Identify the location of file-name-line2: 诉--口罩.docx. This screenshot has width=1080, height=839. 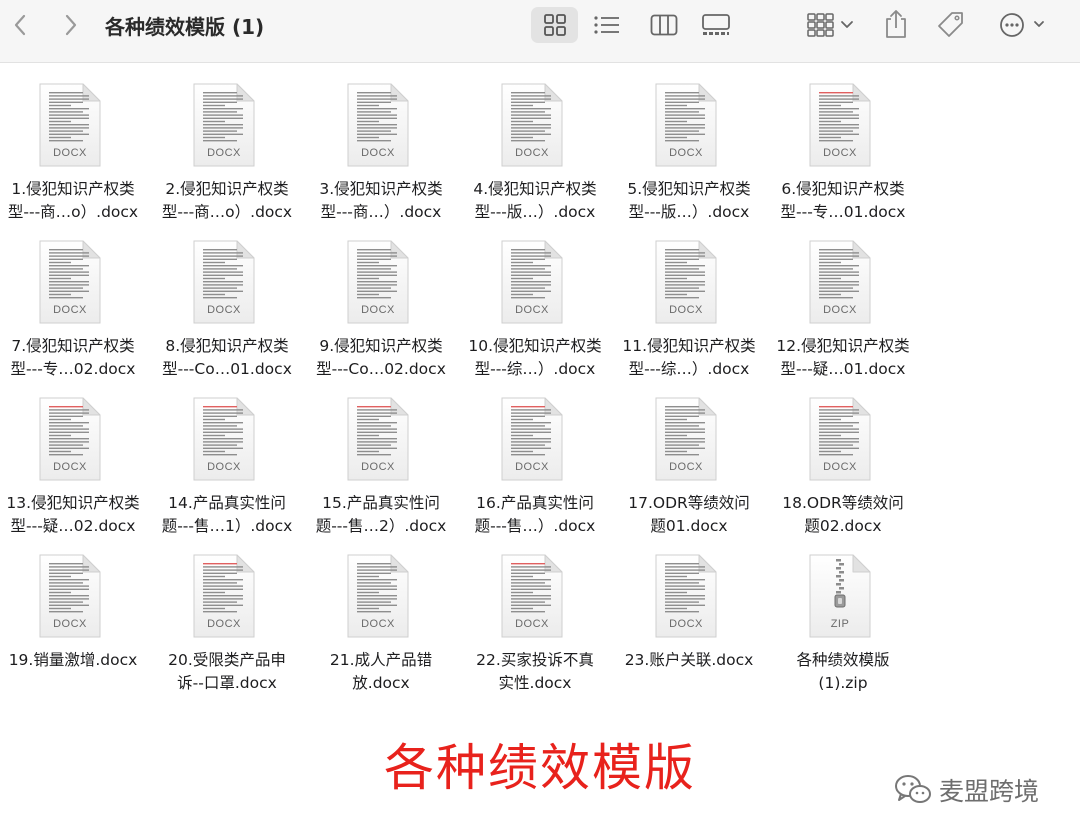
(227, 683).